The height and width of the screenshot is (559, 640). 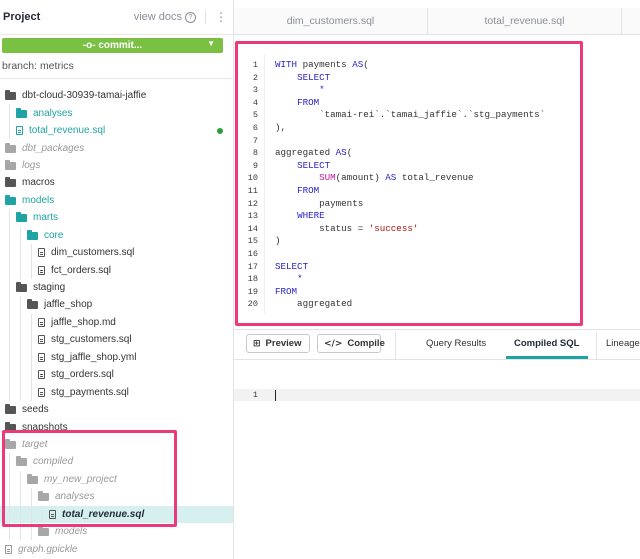 I want to click on tree-folder: seeds, so click(x=116, y=409).